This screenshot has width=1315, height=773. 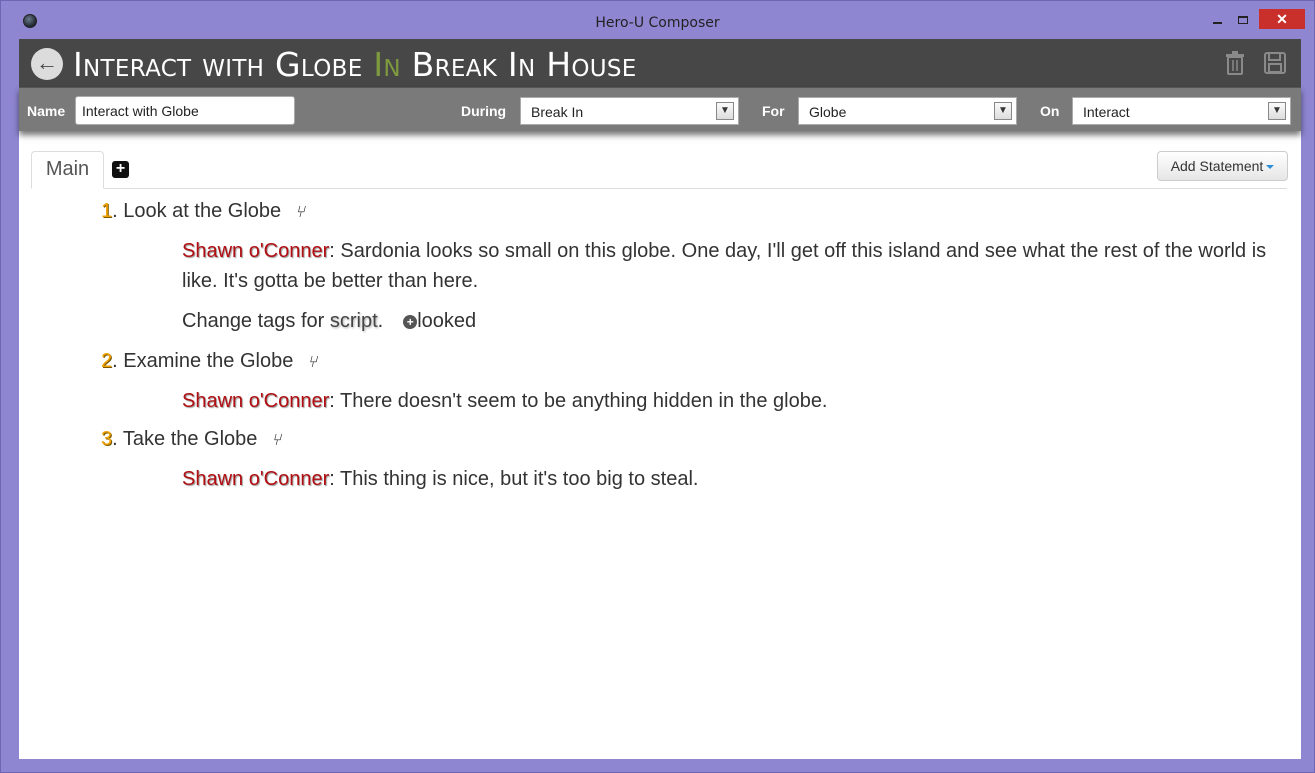 I want to click on tag-name: looked, so click(x=446, y=321).